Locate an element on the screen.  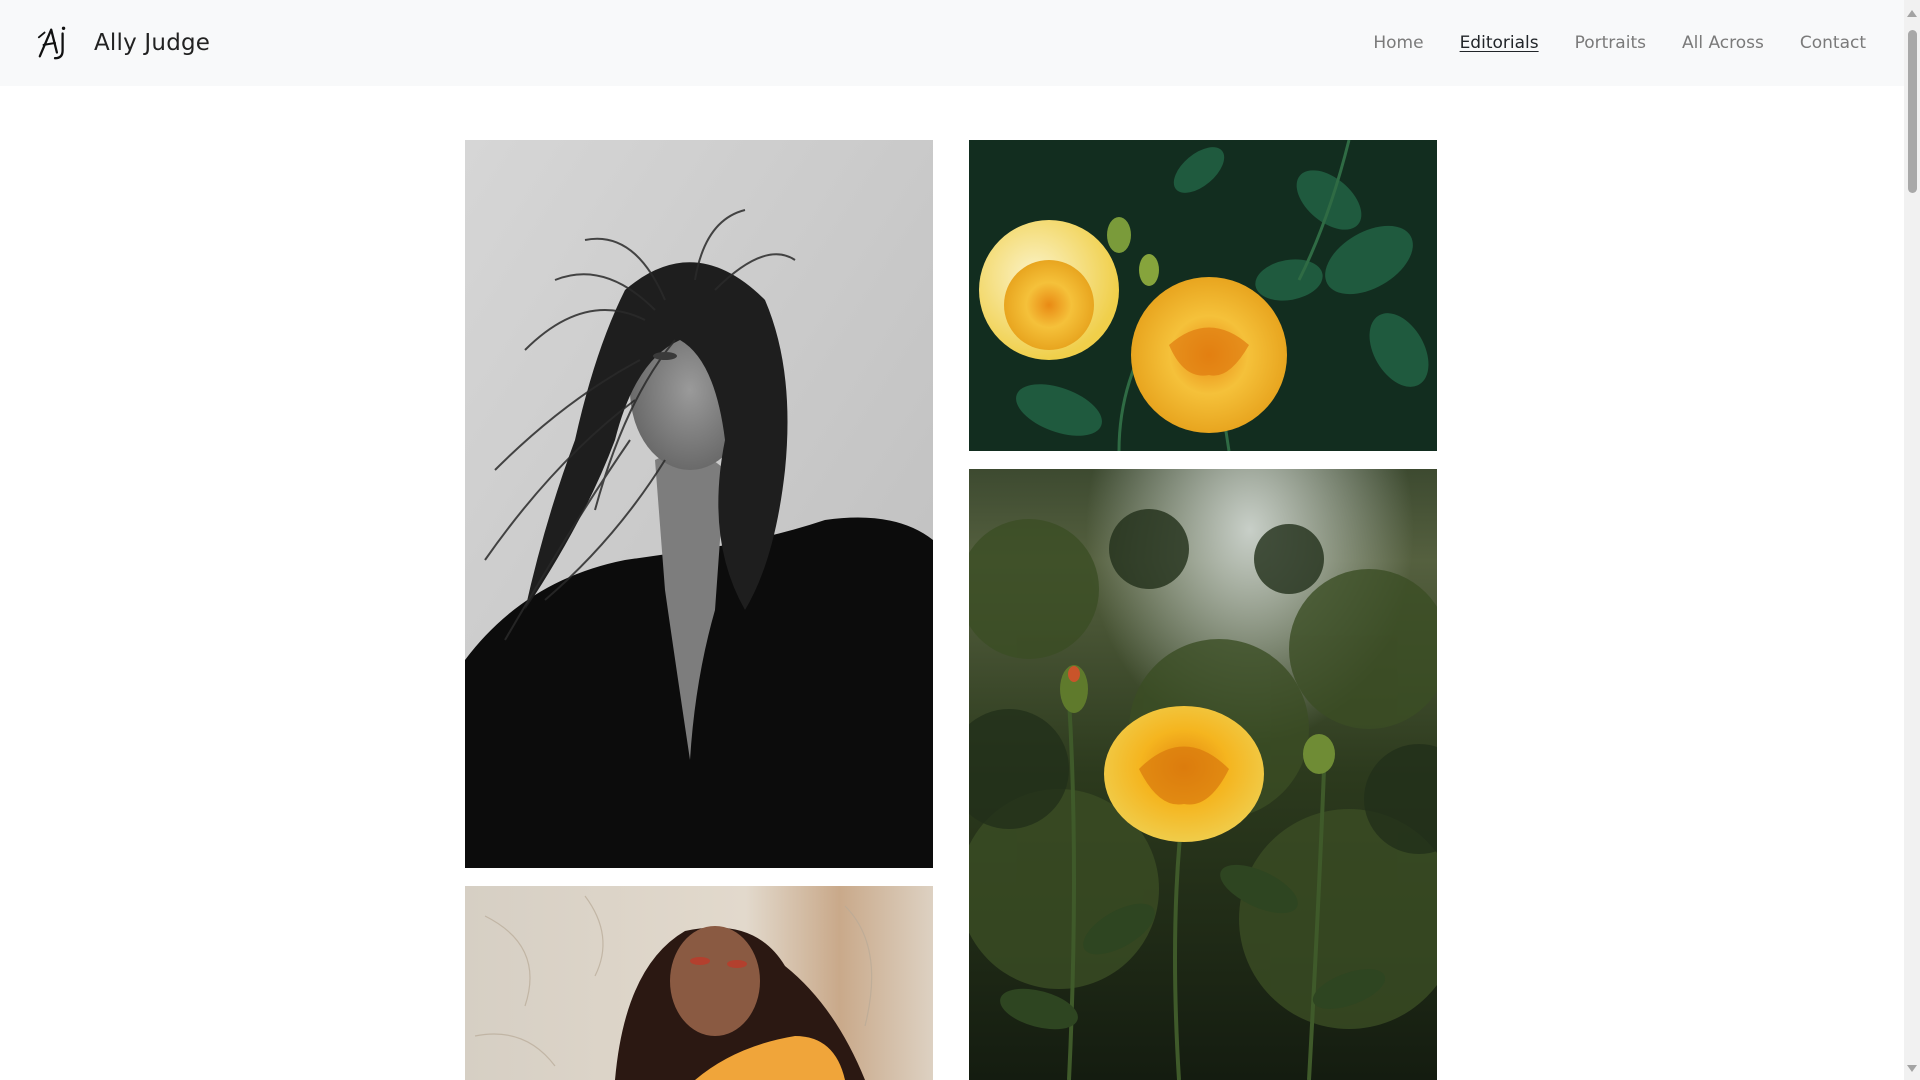
brand: Ally Judge is located at coordinates (123, 43).